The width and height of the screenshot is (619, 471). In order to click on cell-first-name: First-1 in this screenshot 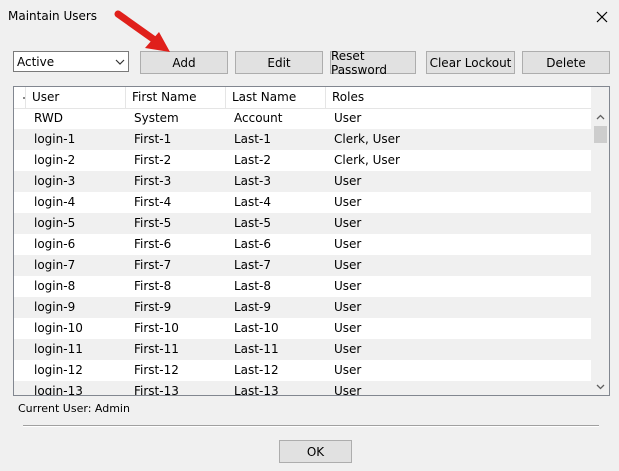, I will do `click(153, 139)`.